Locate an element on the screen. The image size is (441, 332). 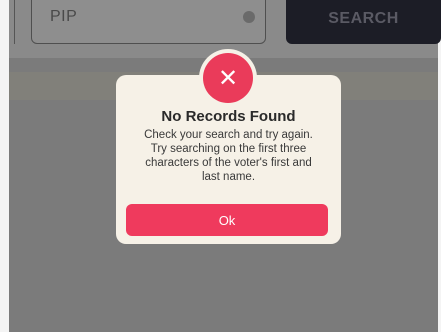
search-input-value: PIP is located at coordinates (64, 16).